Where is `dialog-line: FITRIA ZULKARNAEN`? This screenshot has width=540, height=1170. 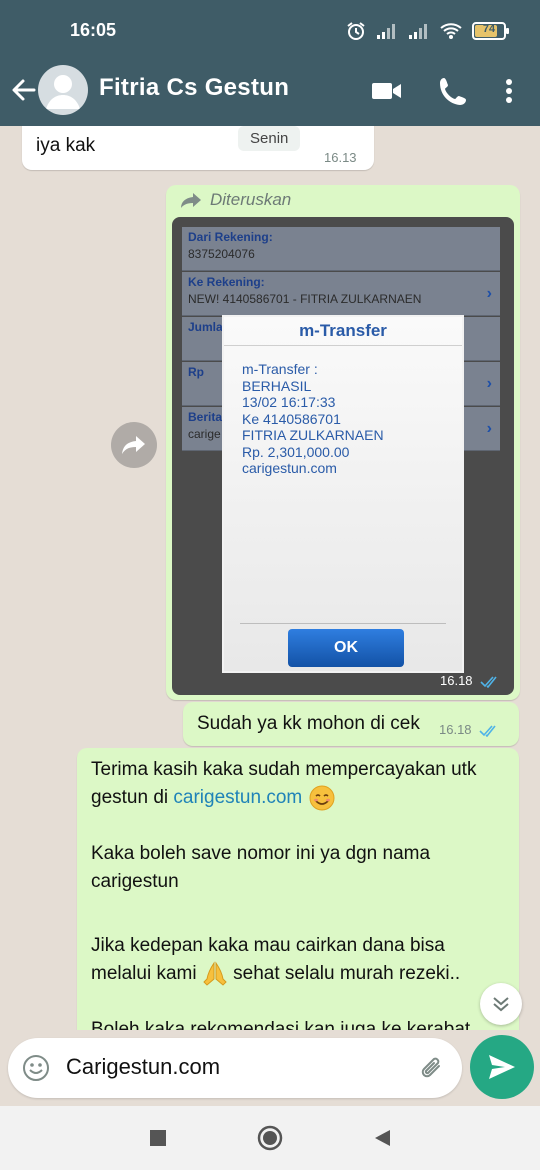 dialog-line: FITRIA ZULKARNAEN is located at coordinates (313, 435).